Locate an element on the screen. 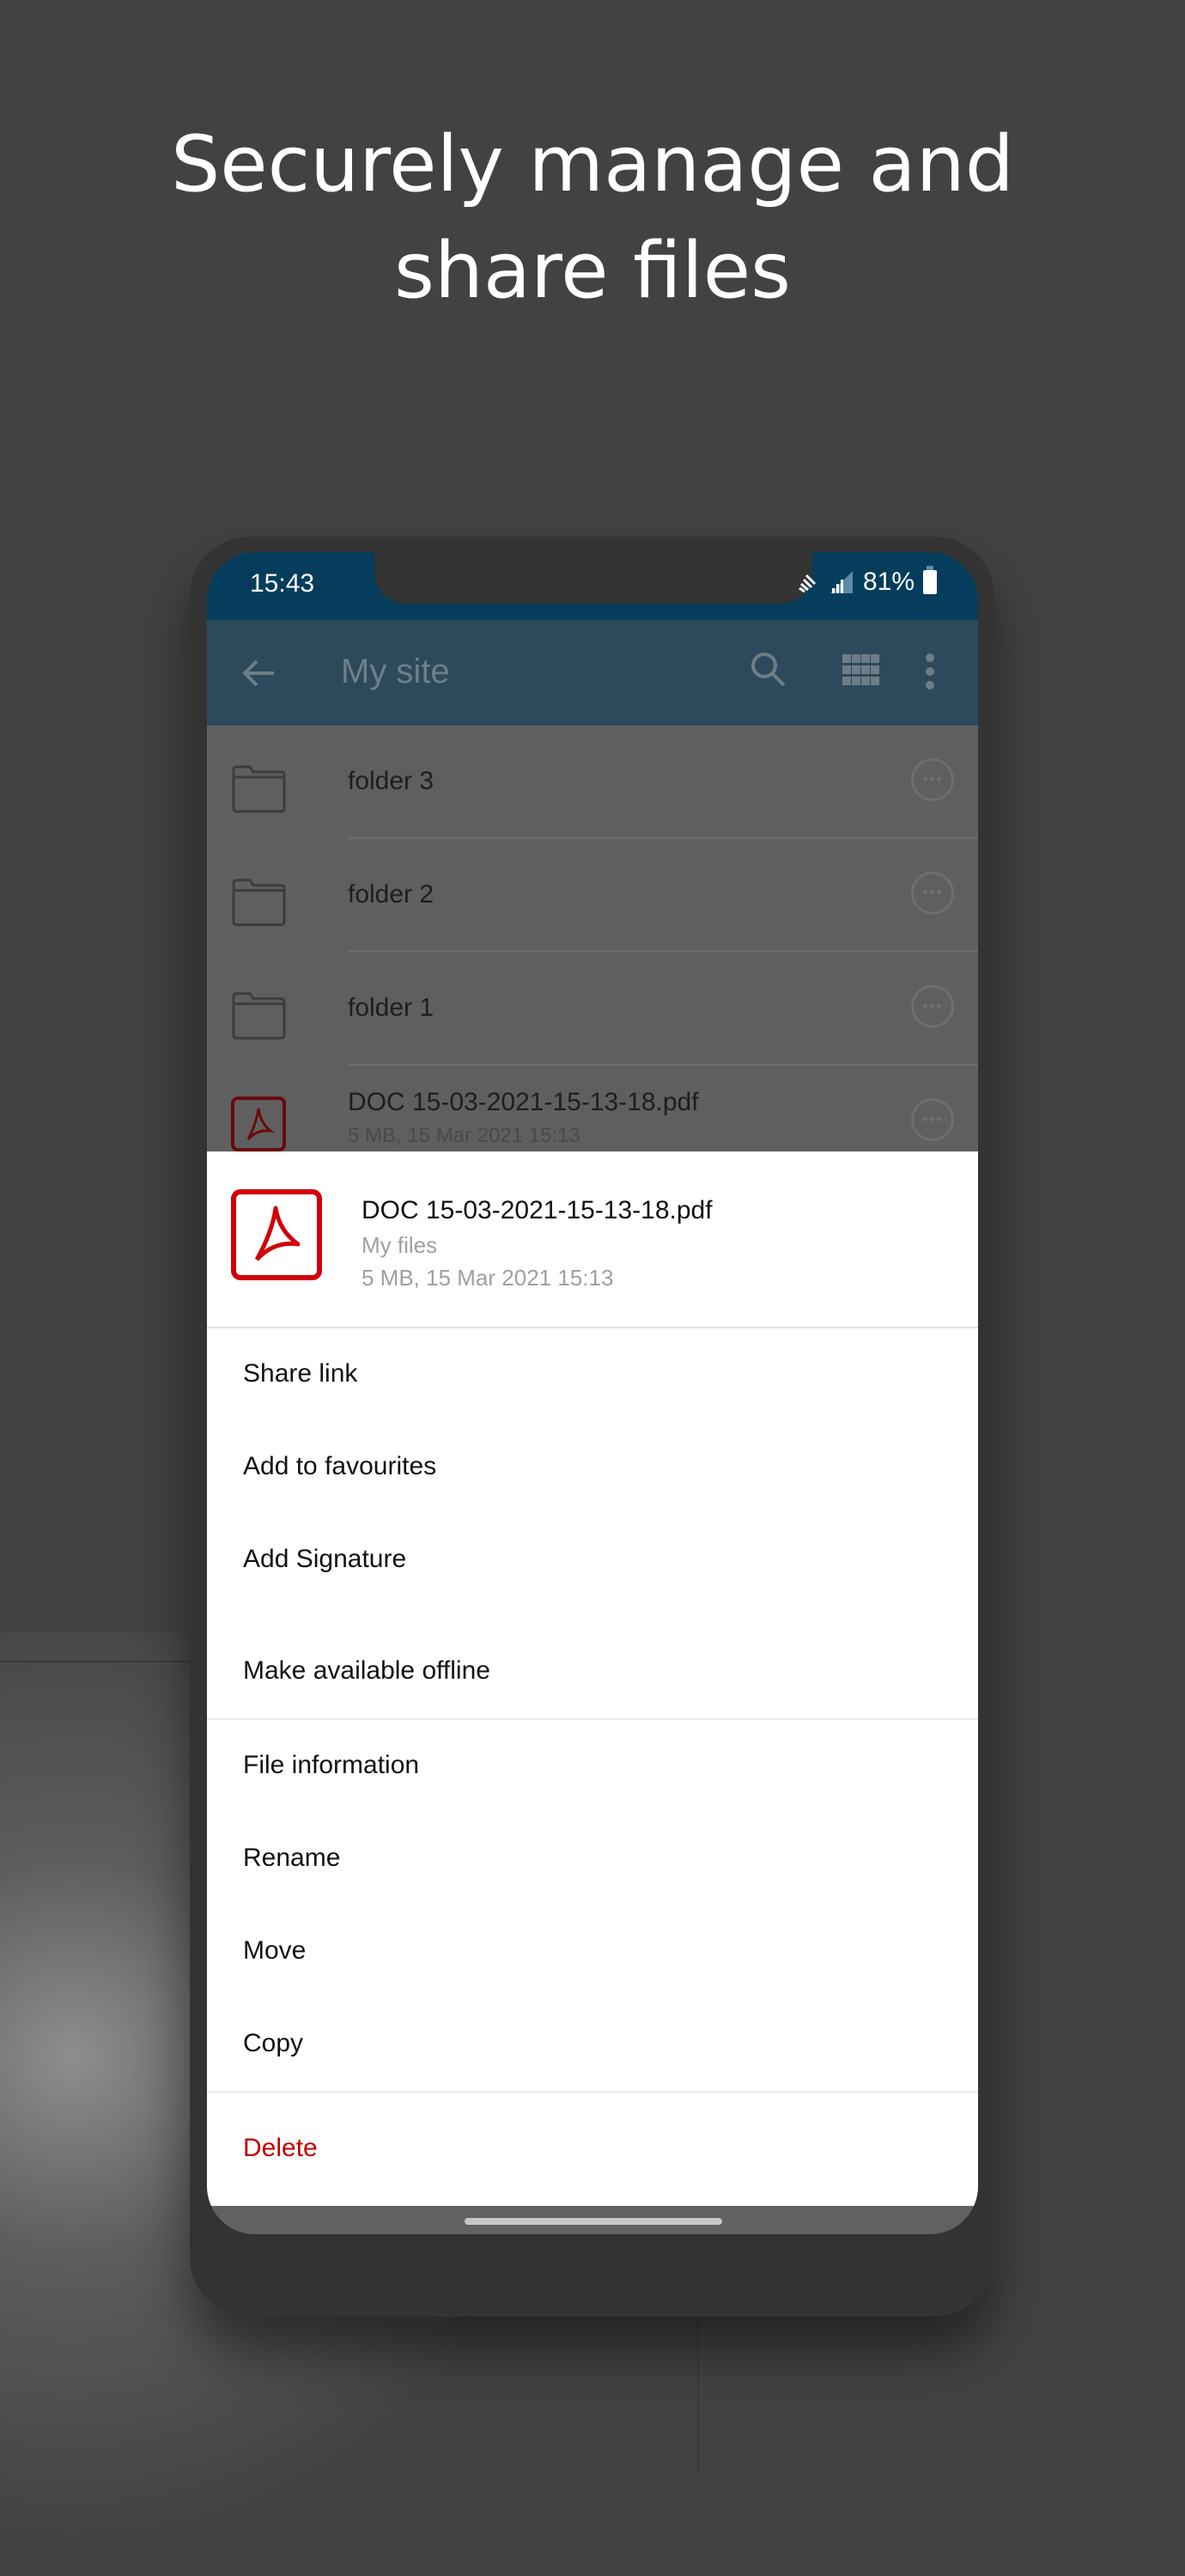  sheet-file-name: DOC 15-03-2021-15-13-18.pdf is located at coordinates (537, 1210).